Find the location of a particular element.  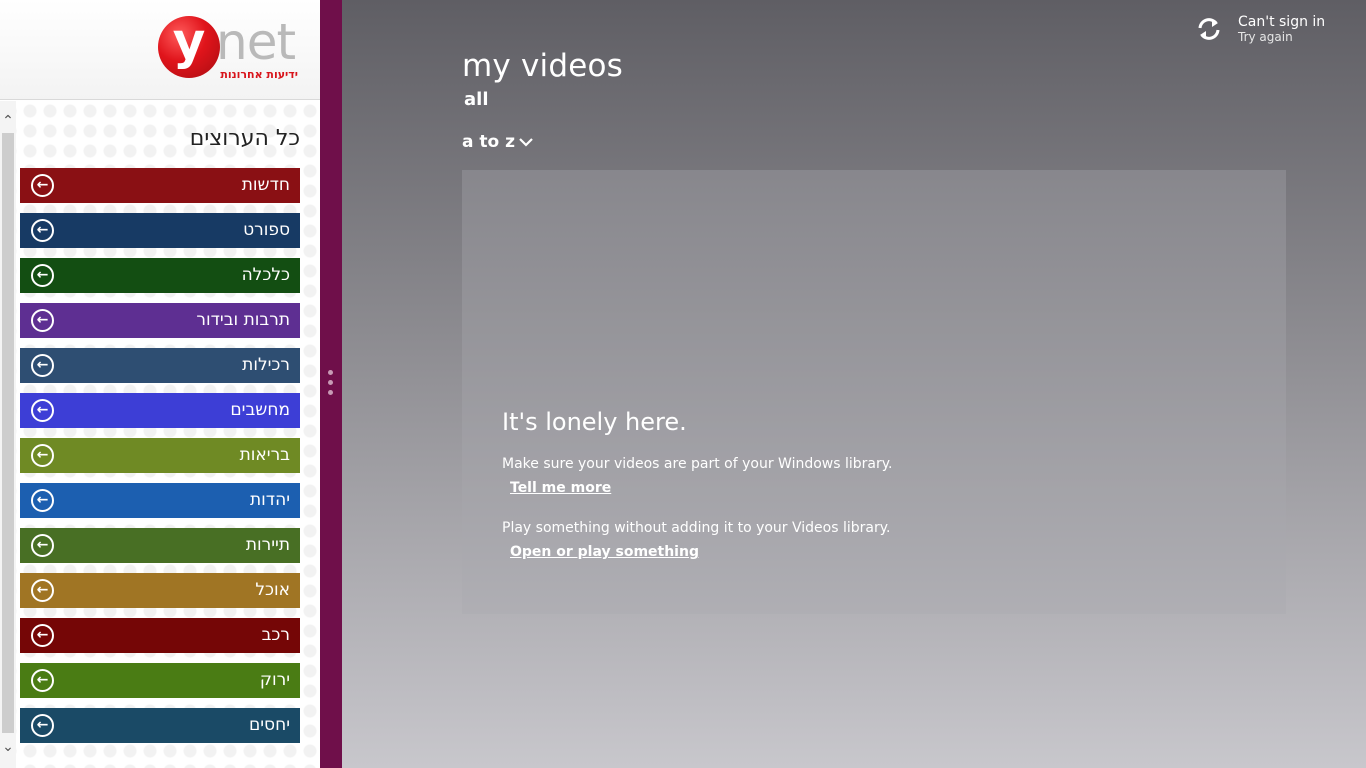

channel-label: בריאות is located at coordinates (264, 455).